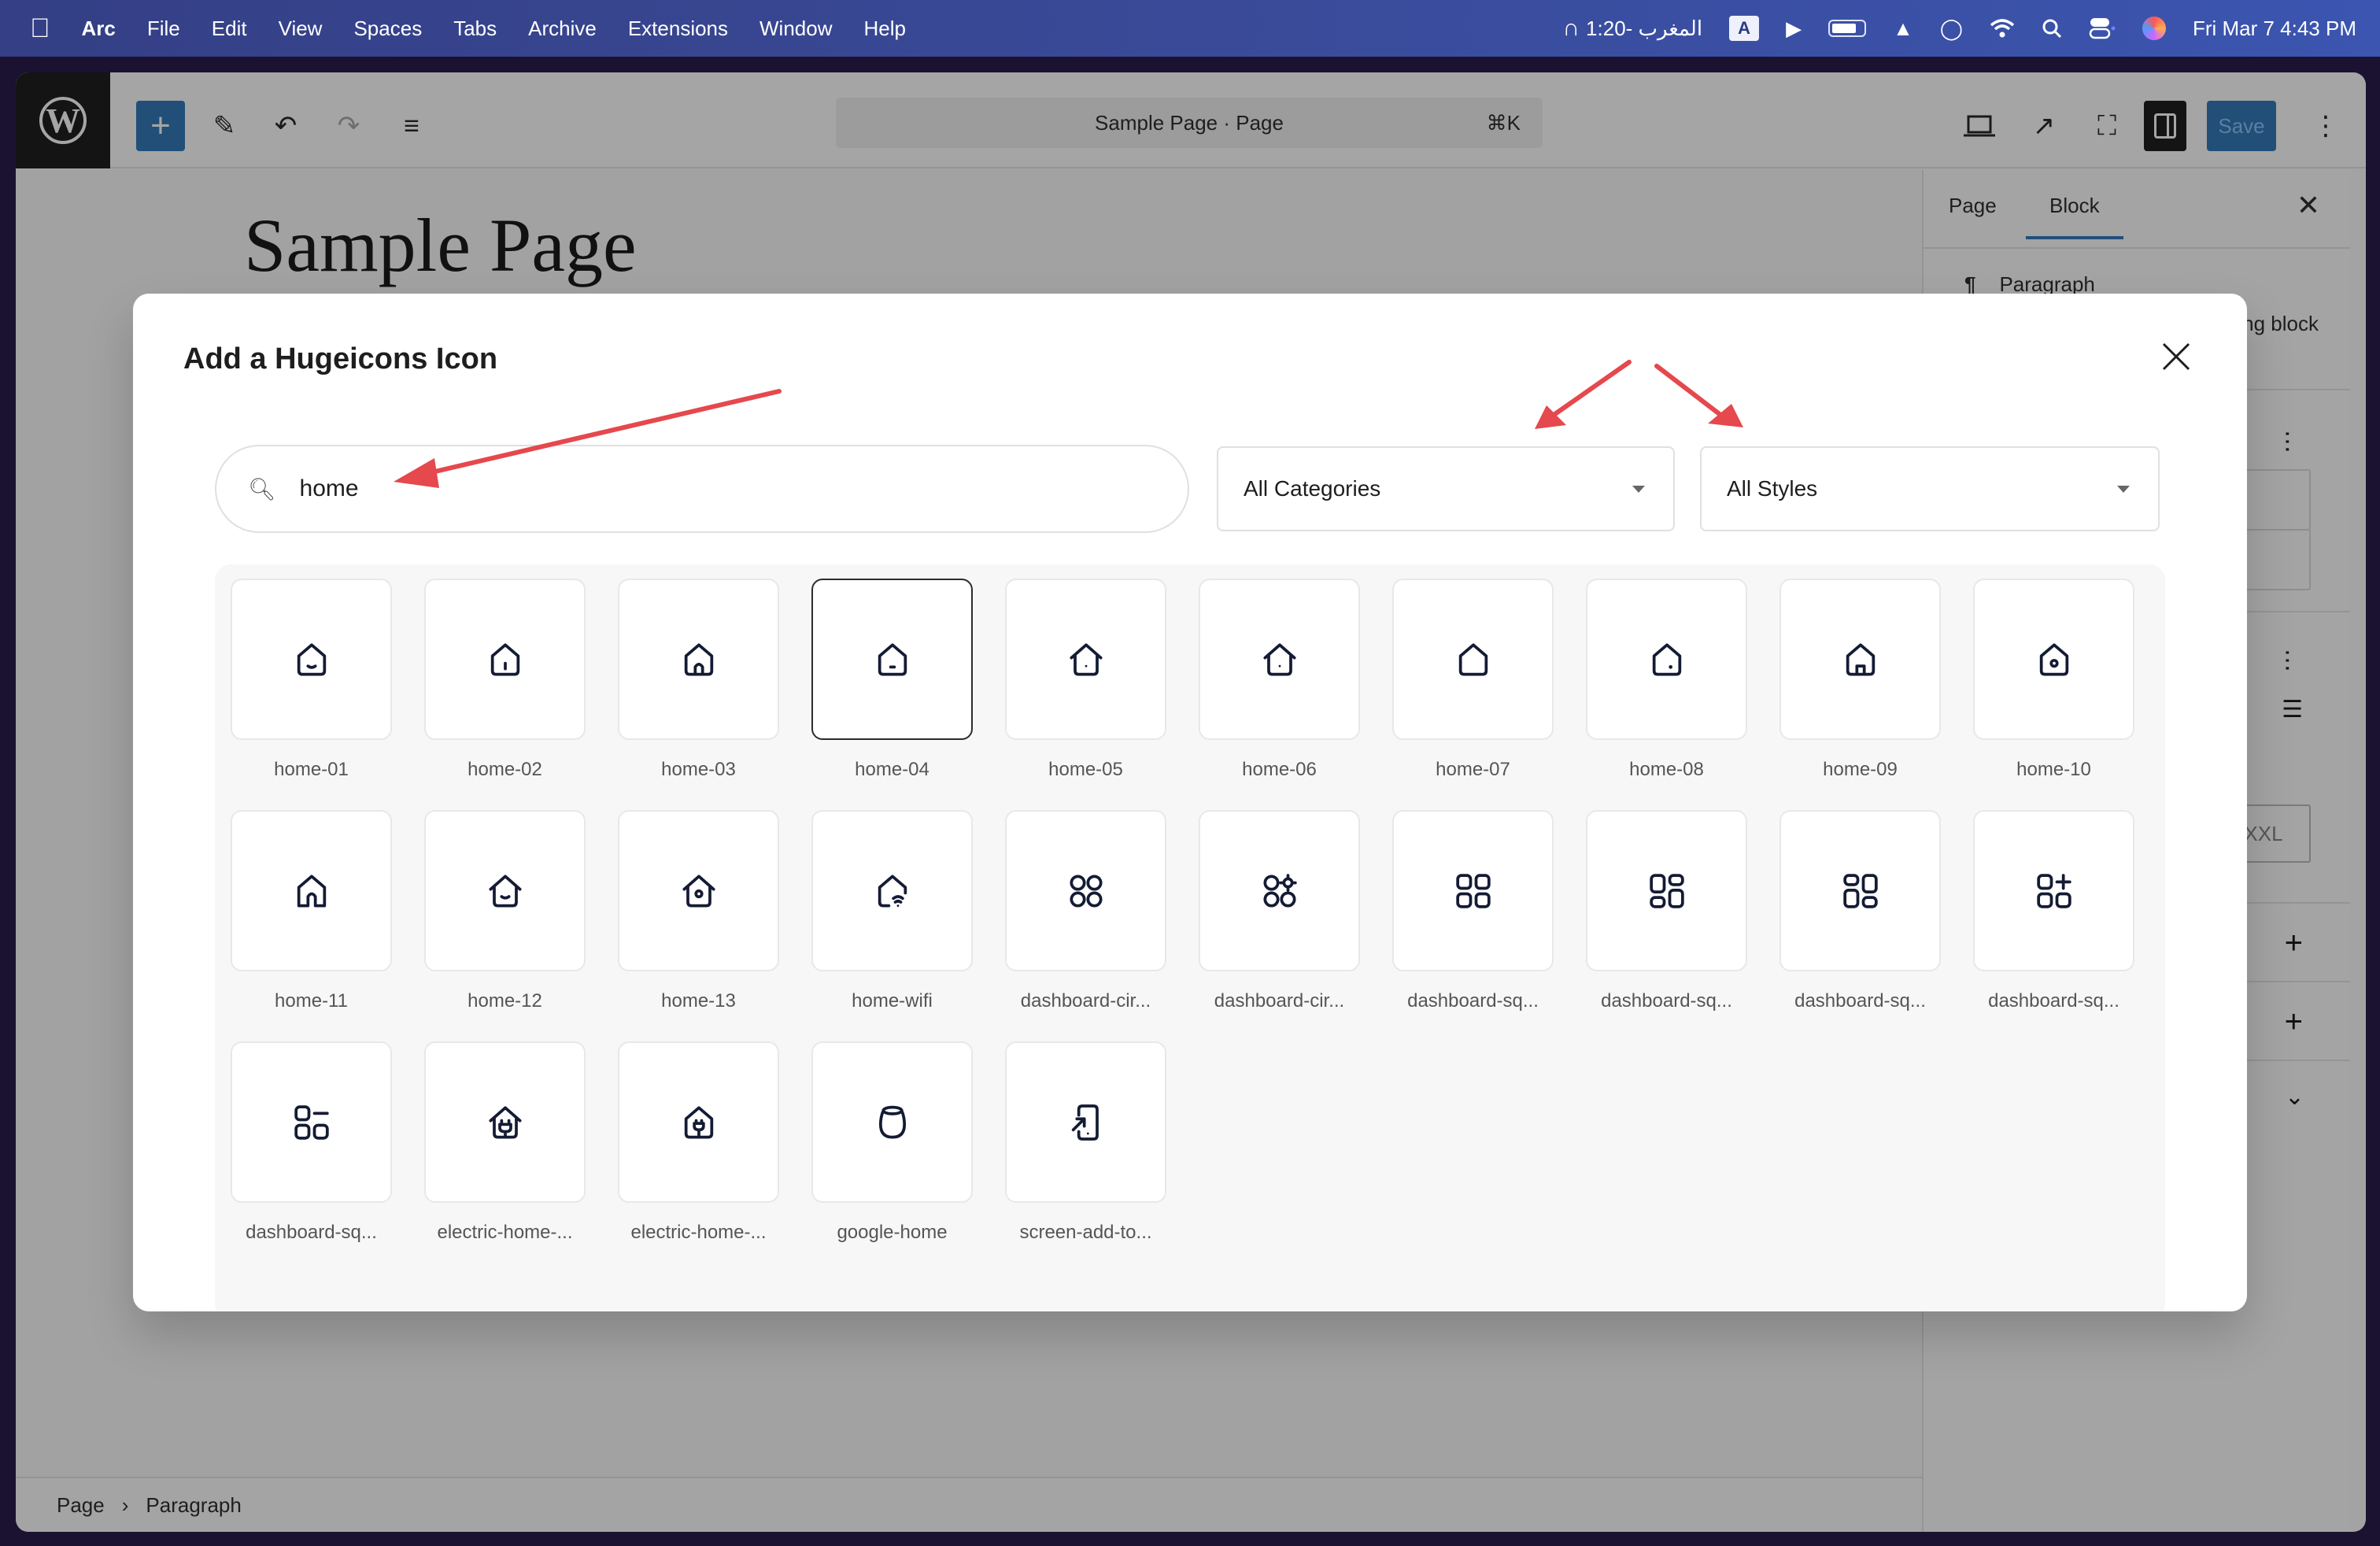  Describe the element at coordinates (475, 29) in the screenshot. I see `menu-tabs: Tabs` at that location.